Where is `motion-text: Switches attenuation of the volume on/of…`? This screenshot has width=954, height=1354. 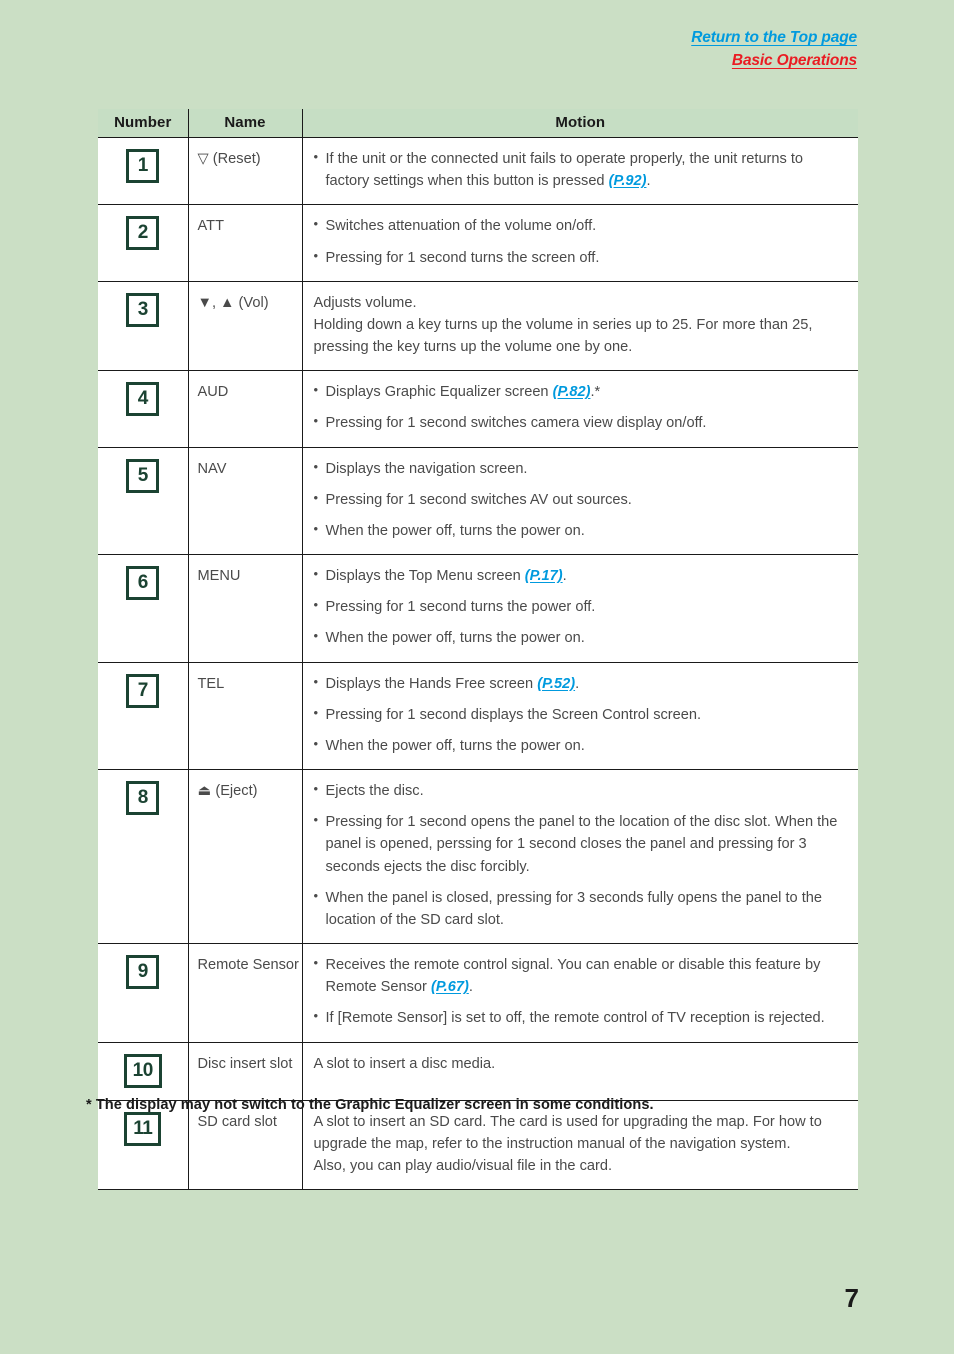
motion-text: Switches attenuation of the volume on/of… is located at coordinates (461, 226).